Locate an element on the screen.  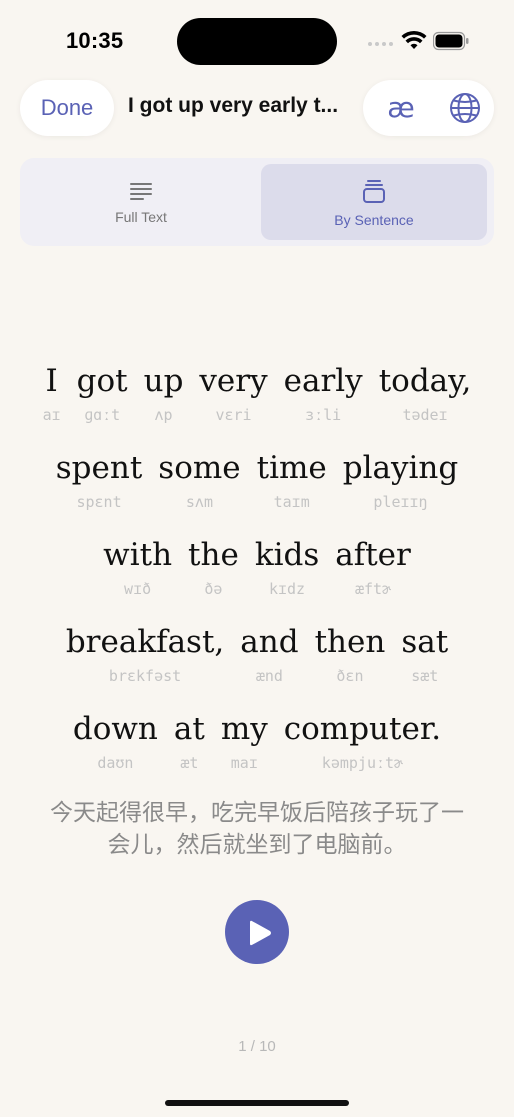
word-token: early ɜːli is located at coordinates (323, 393).